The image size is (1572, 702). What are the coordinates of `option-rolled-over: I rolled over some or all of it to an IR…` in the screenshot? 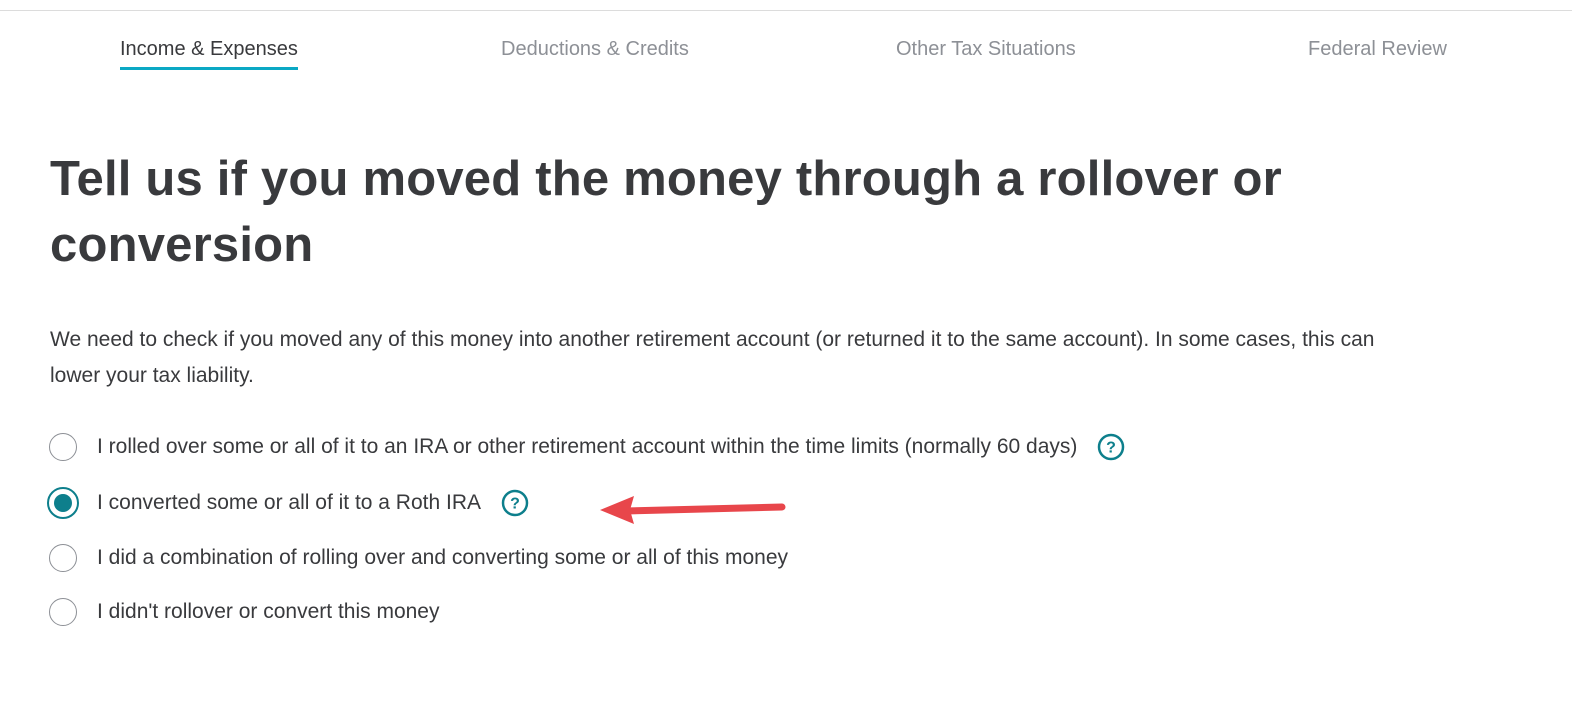 It's located at (587, 447).